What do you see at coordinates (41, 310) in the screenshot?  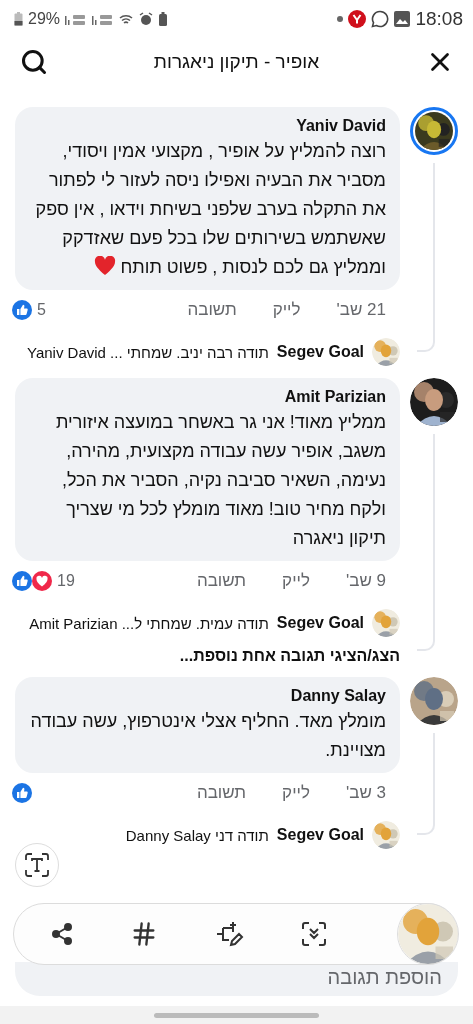 I see `reaction-count: 5` at bounding box center [41, 310].